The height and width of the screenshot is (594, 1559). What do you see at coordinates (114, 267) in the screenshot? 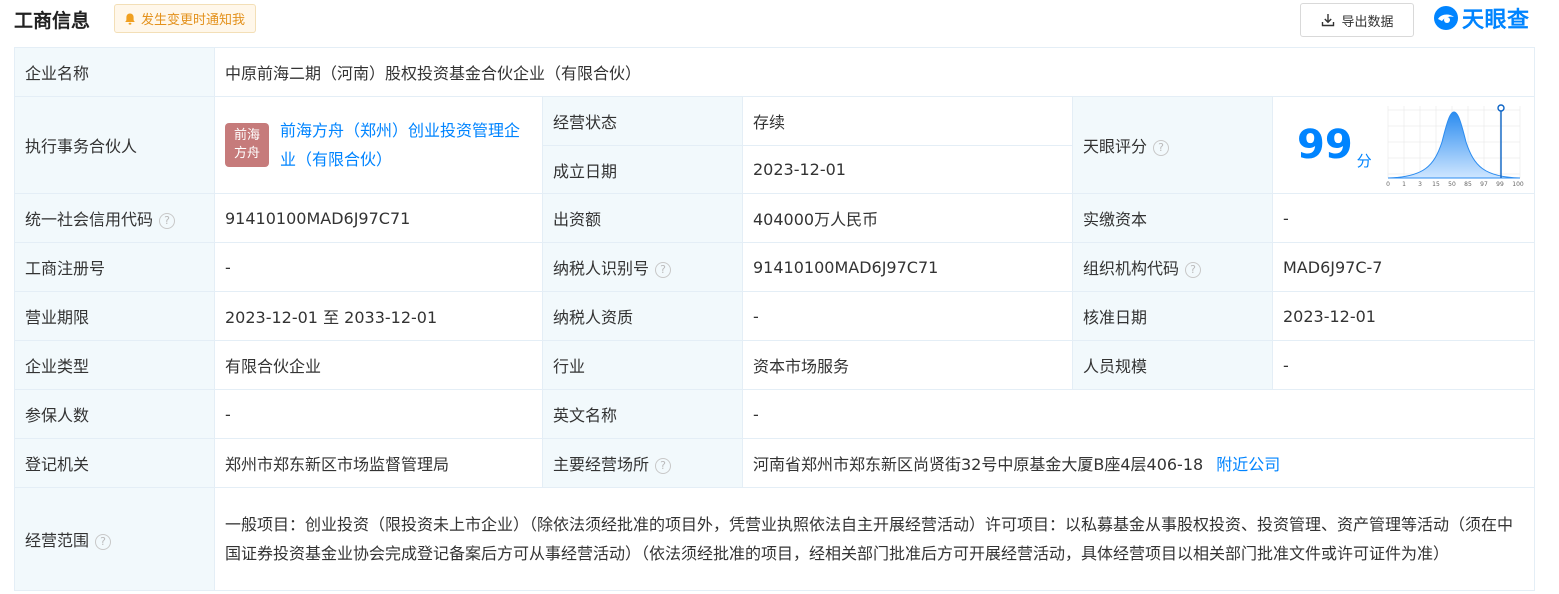
I see `reg-no-label: 工商注册号` at bounding box center [114, 267].